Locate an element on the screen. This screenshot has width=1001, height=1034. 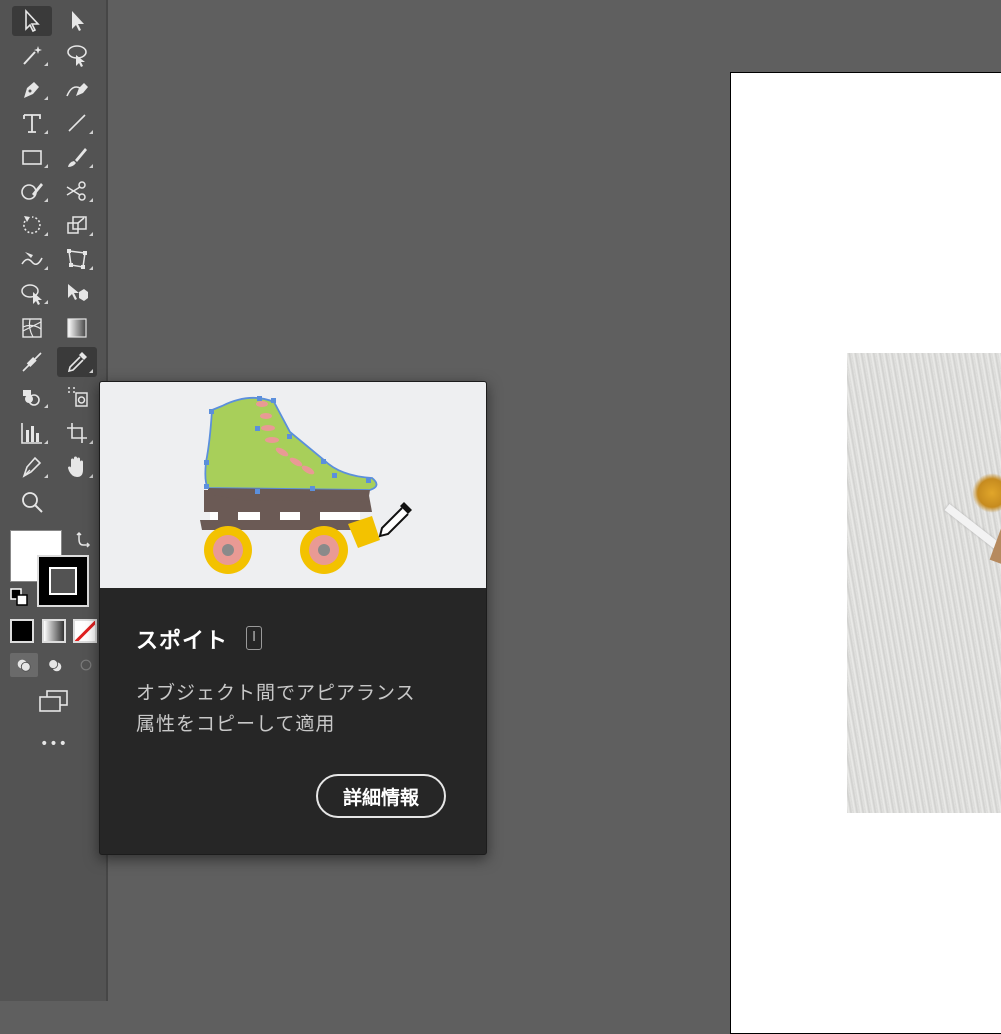
none-mode-button is located at coordinates (85, 631).